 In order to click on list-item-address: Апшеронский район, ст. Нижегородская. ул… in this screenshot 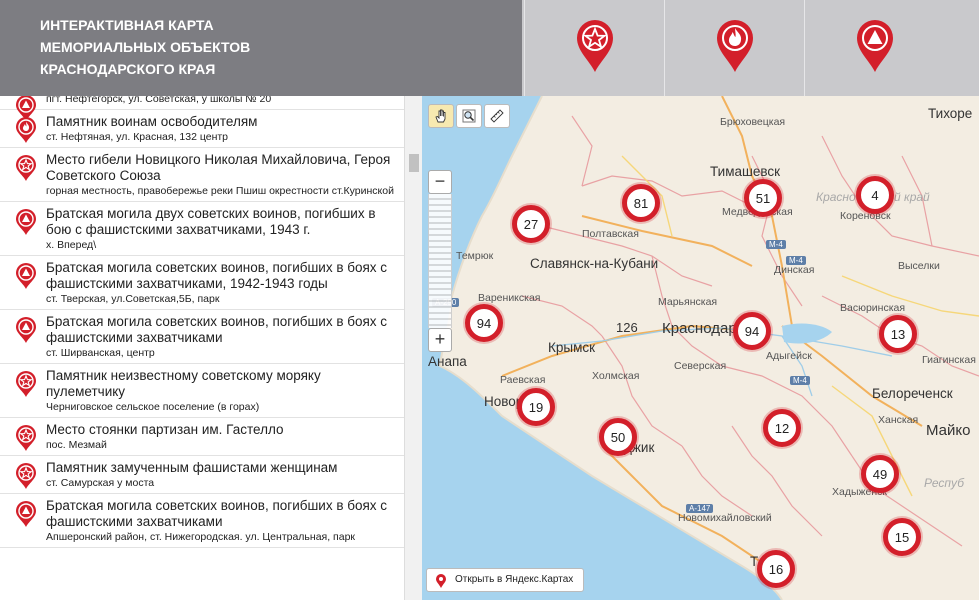, I will do `click(201, 537)`.